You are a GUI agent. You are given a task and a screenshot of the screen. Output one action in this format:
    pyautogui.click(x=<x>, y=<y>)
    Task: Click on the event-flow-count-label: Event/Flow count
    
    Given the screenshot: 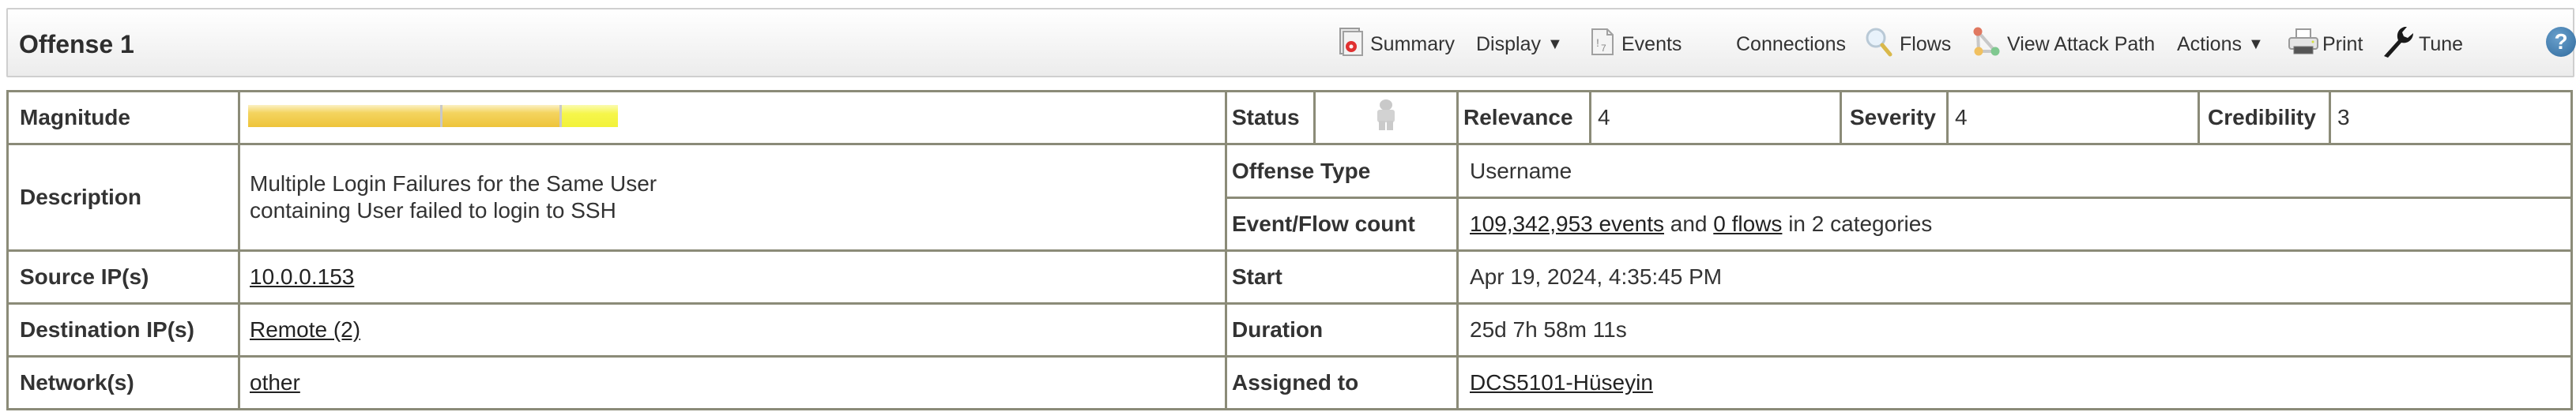 What is the action you would take?
    pyautogui.click(x=1323, y=224)
    